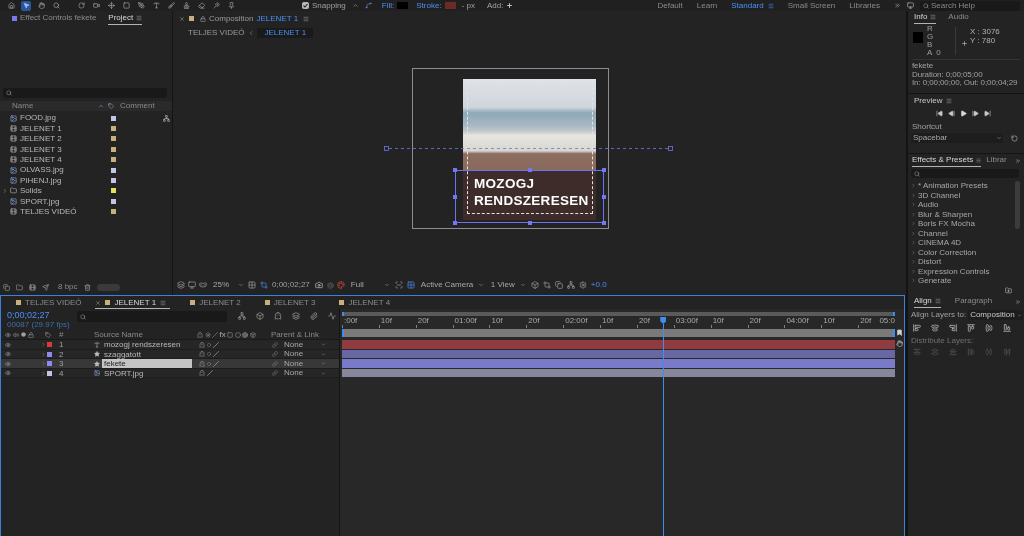 The height and width of the screenshot is (536, 1024). Describe the element at coordinates (973, 301) in the screenshot. I see `panel-tab: Paragraph` at that location.